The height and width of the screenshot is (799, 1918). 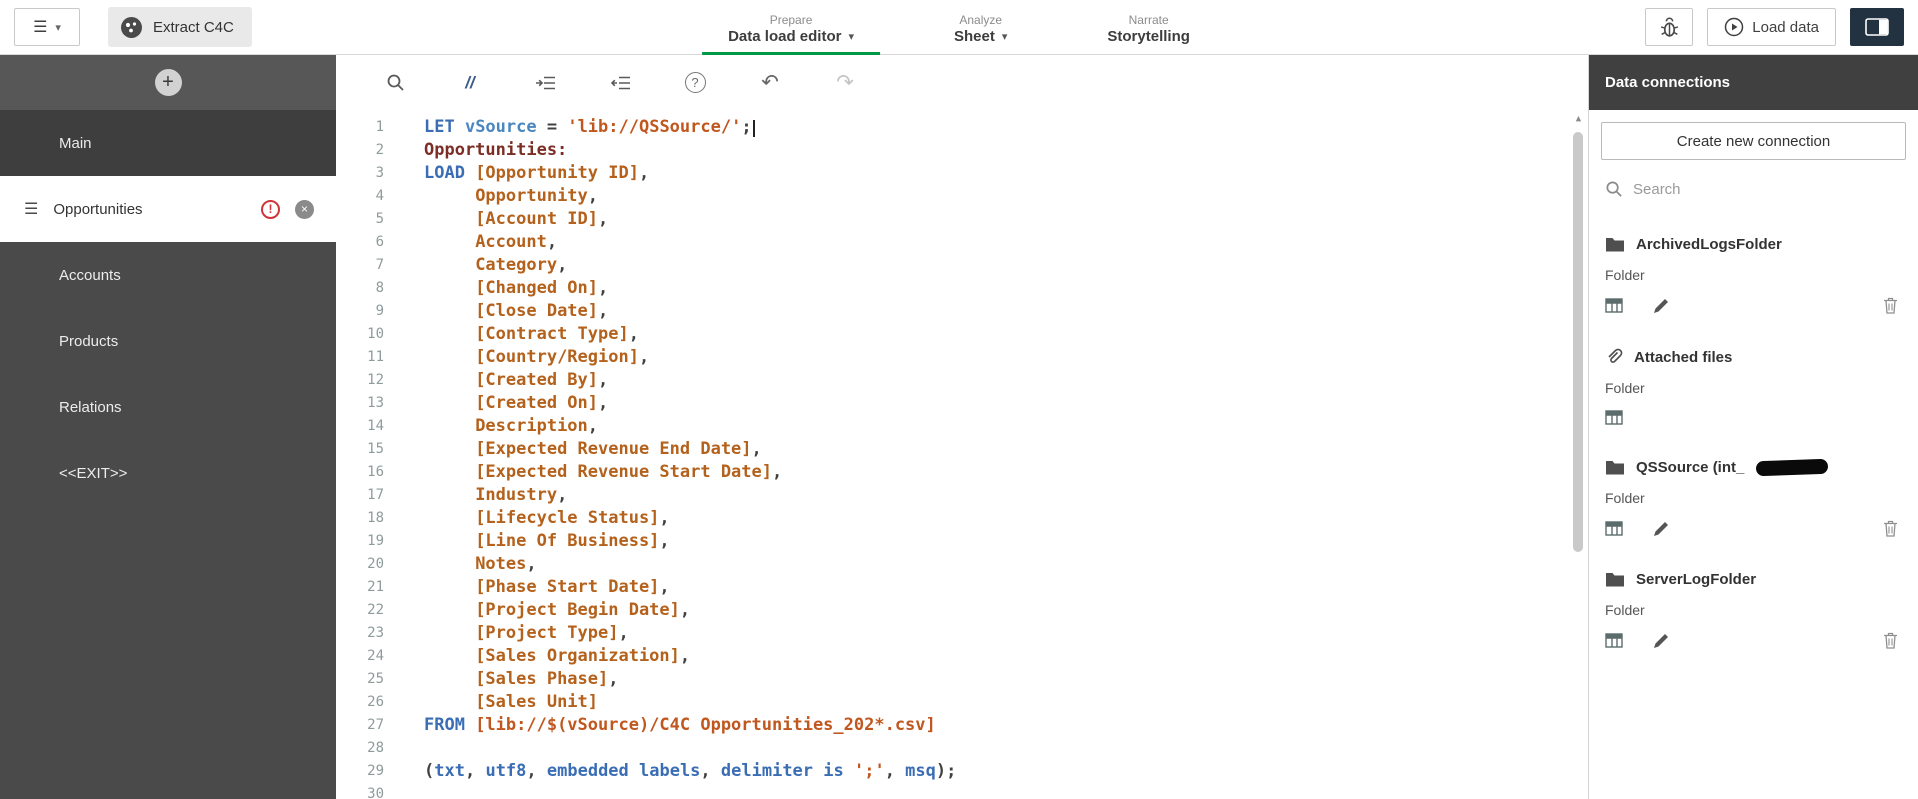 What do you see at coordinates (1753, 467) in the screenshot?
I see `connection-name: QSSource (int_` at bounding box center [1753, 467].